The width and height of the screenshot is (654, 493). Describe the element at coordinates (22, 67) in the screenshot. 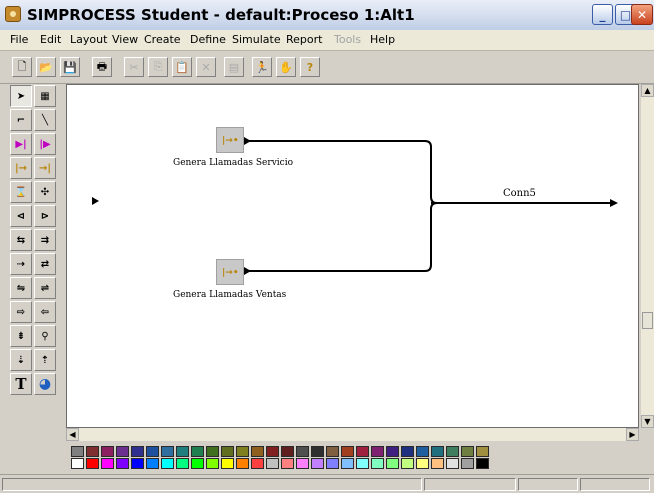

I see `new-button: 🗋` at that location.